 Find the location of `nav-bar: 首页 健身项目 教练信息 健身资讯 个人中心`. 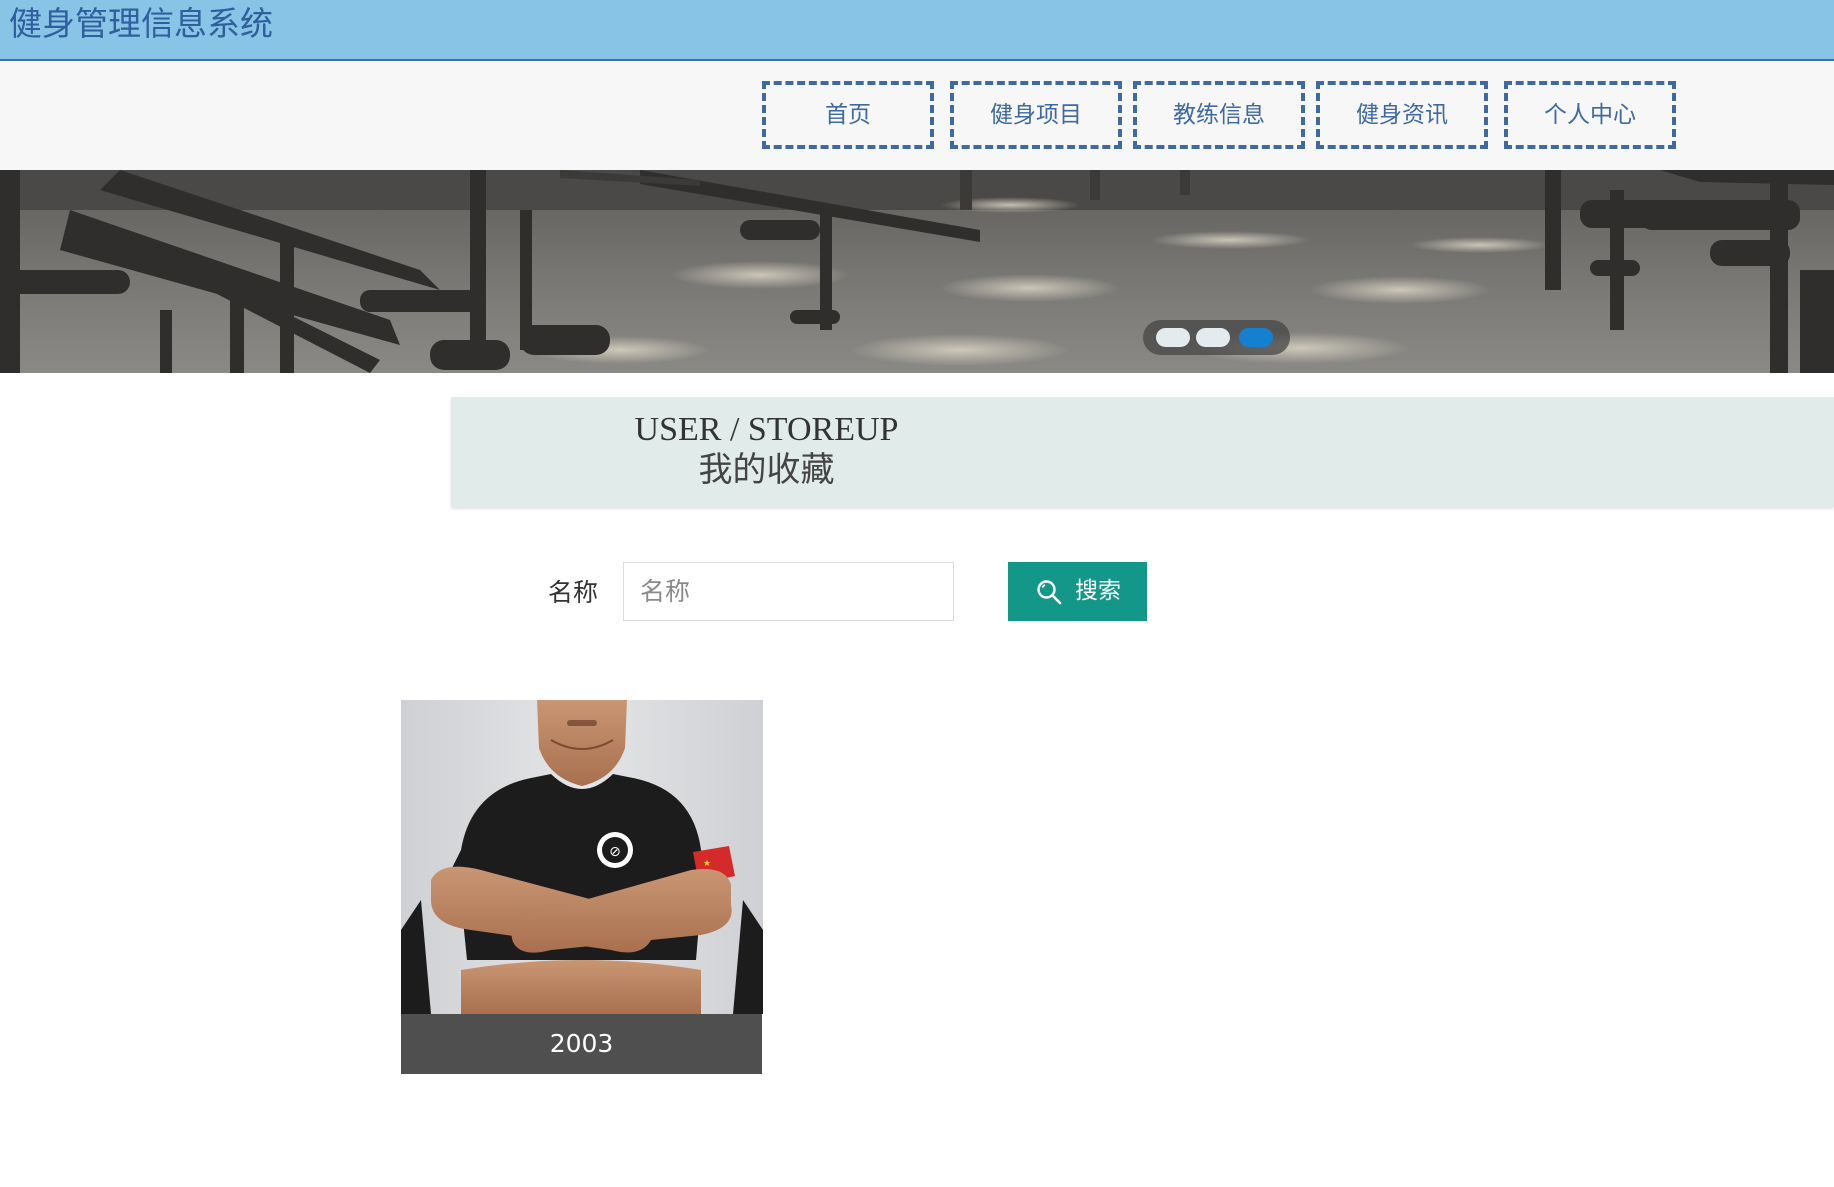

nav-bar: 首页 健身项目 教练信息 健身资讯 个人中心 is located at coordinates (917, 115).